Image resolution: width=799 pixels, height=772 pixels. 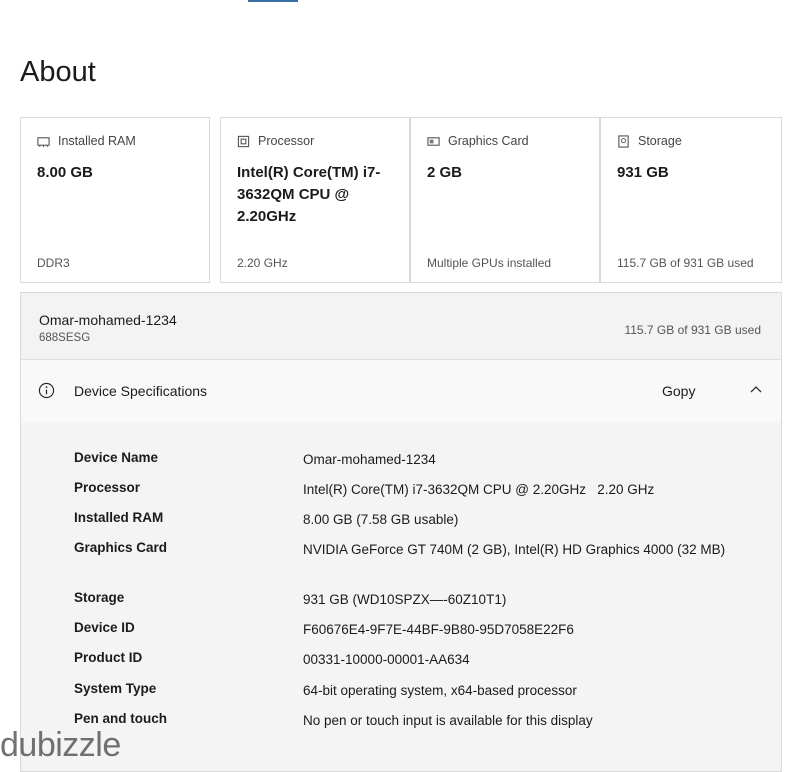 I want to click on page-title: About, so click(x=58, y=72).